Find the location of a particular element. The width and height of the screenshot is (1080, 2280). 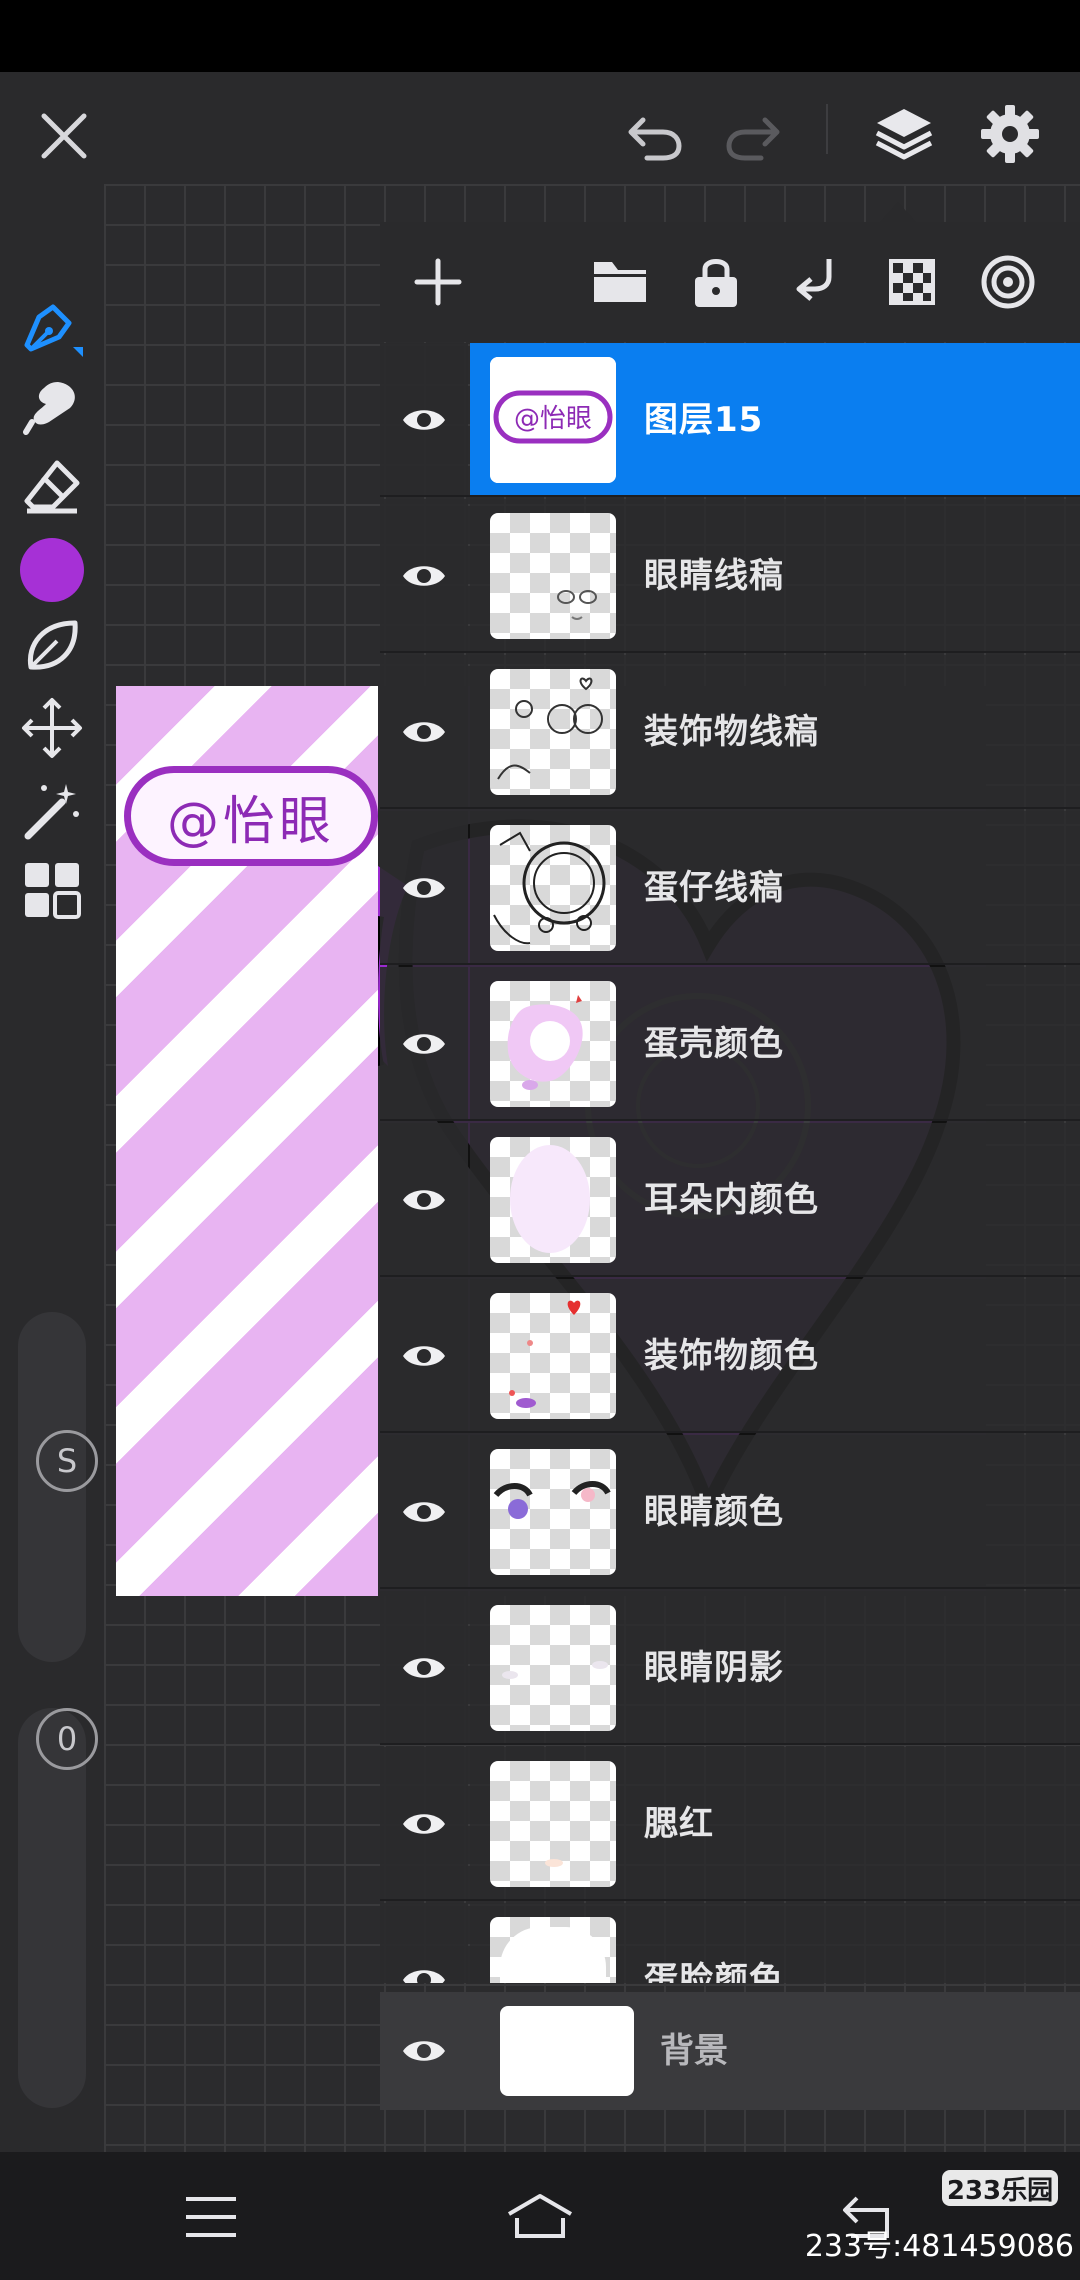

layer-row: 腮红 is located at coordinates (730, 1824).